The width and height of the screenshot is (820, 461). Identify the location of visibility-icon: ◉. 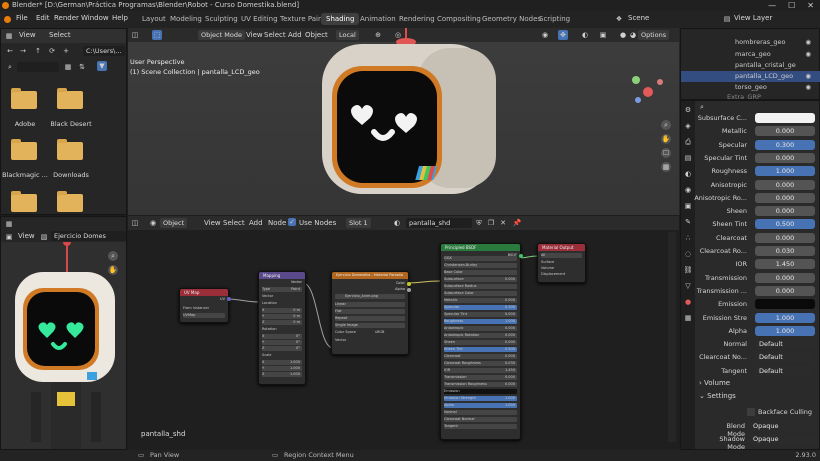
(545, 35).